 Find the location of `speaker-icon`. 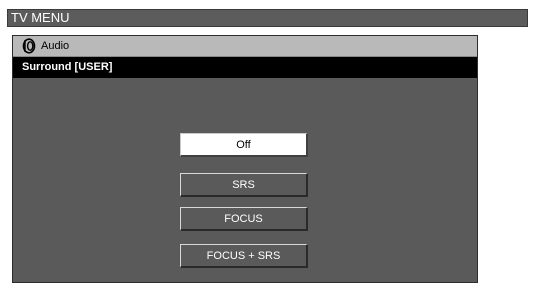

speaker-icon is located at coordinates (29, 46).